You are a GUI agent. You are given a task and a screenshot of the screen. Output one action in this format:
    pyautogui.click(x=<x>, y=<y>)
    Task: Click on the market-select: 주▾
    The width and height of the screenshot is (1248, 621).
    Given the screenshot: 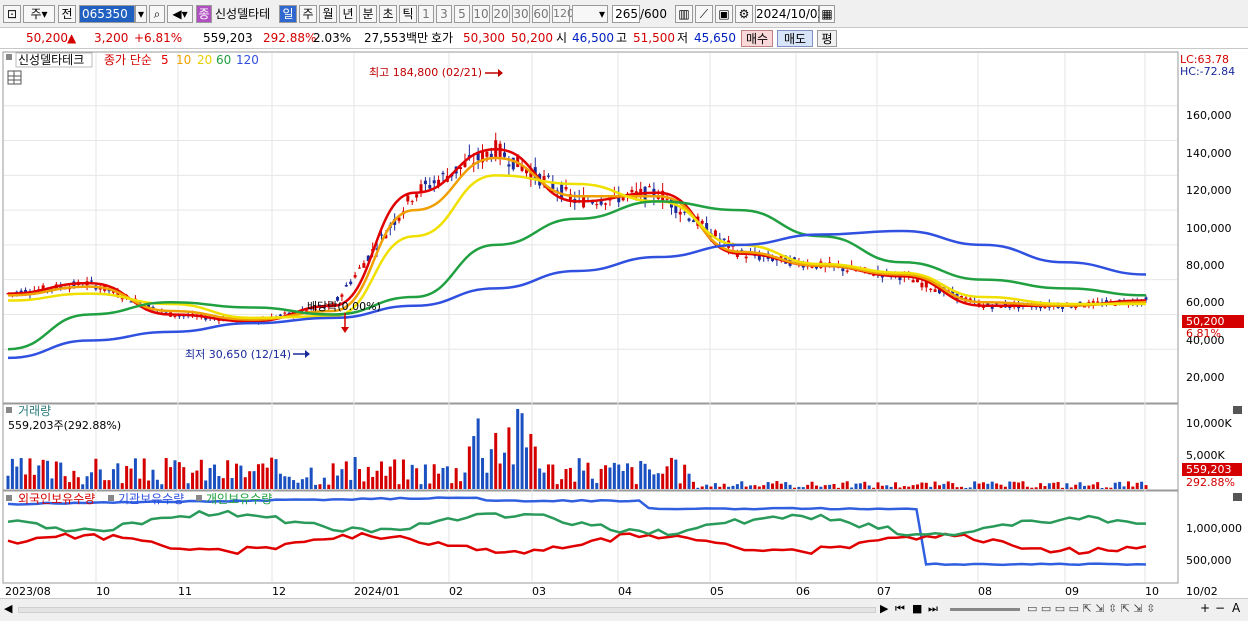 What is the action you would take?
    pyautogui.click(x=39, y=14)
    